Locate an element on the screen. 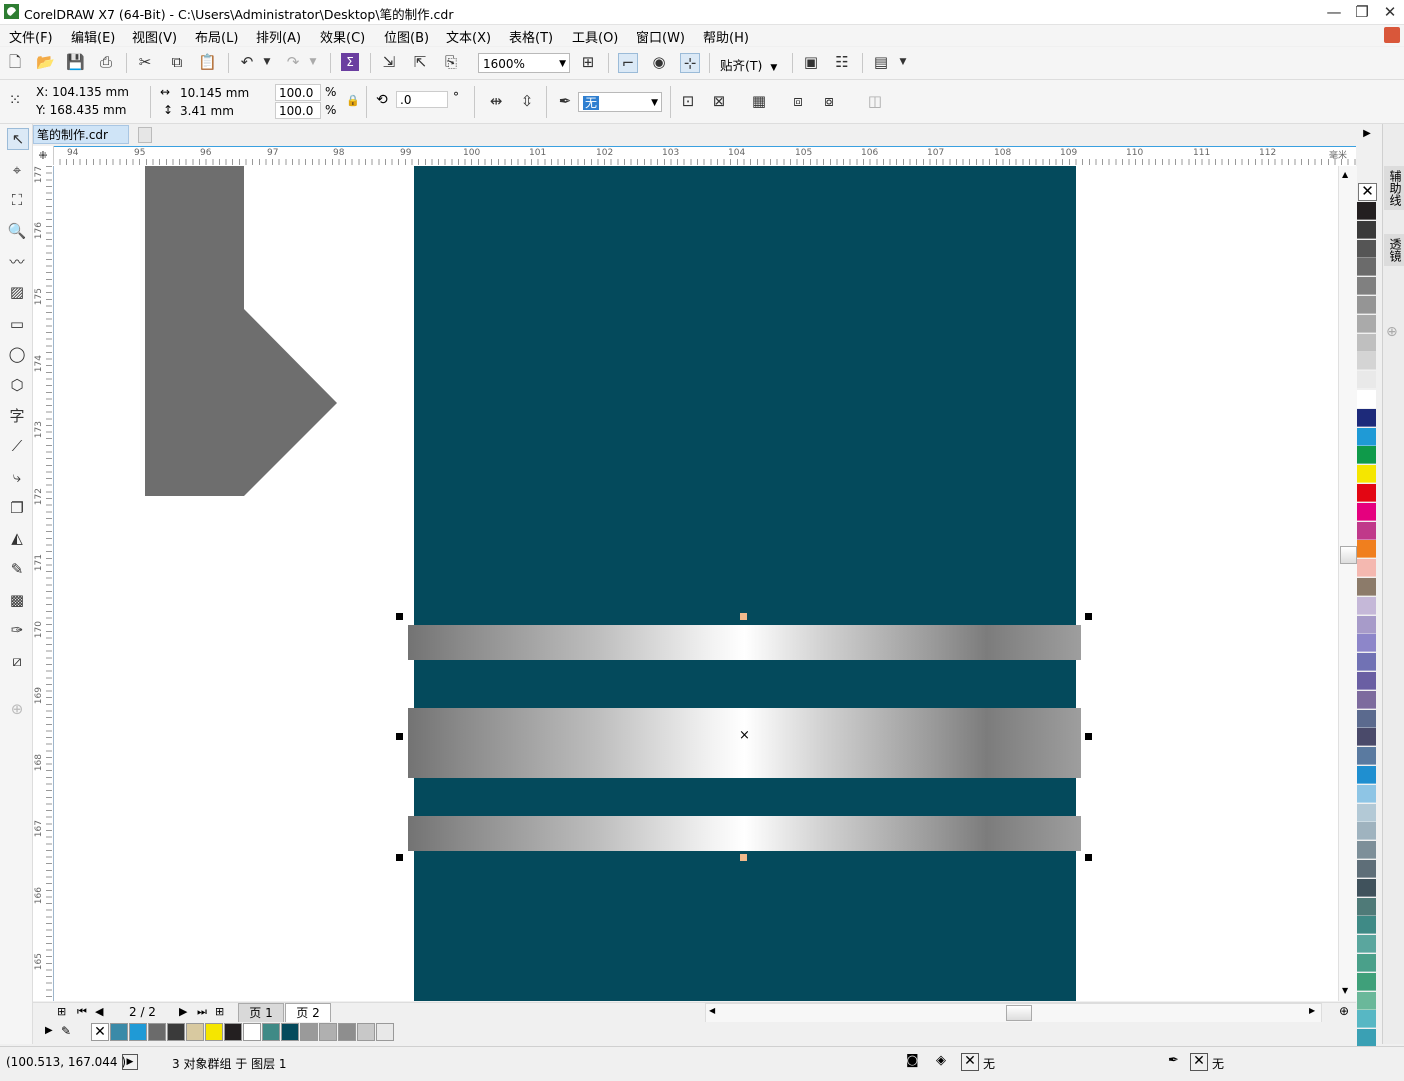 The width and height of the screenshot is (1404, 1081). outline-width-select: 无 ▼ is located at coordinates (620, 102).